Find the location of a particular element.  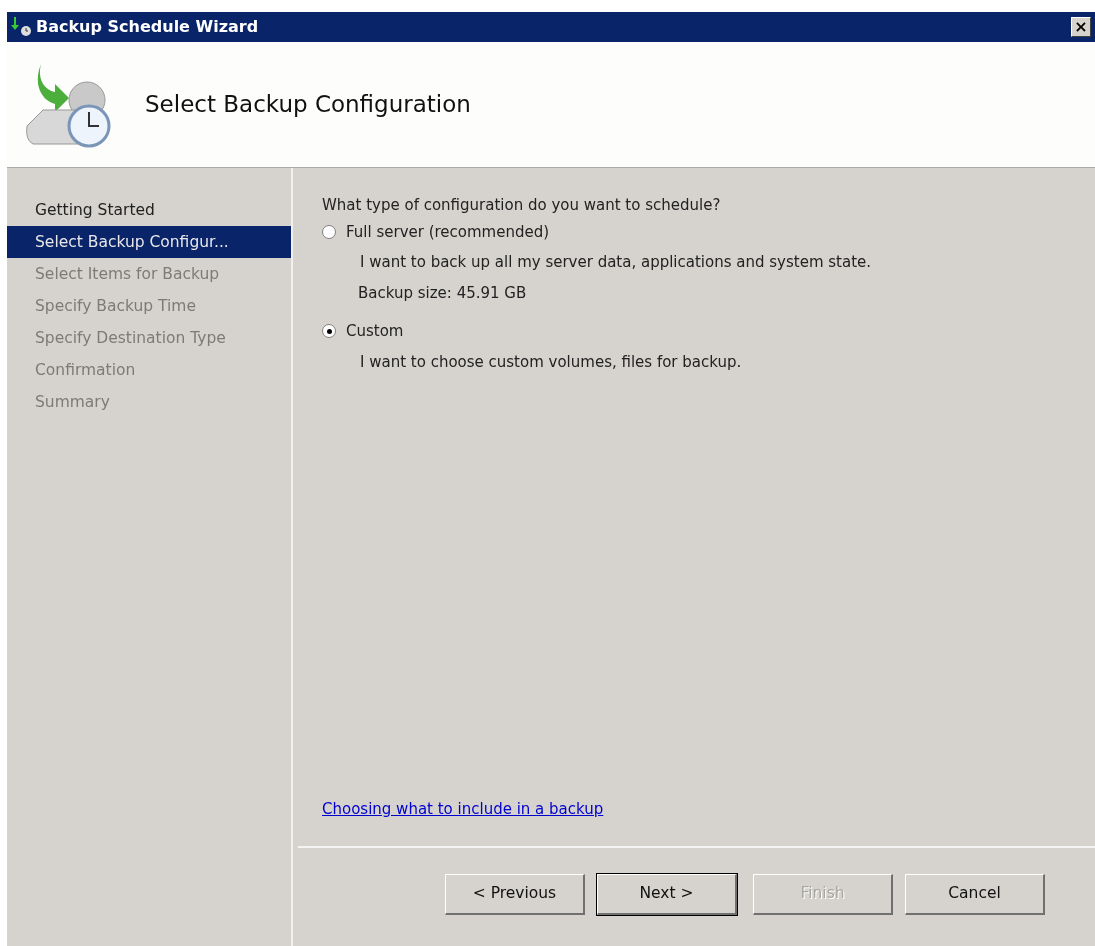

option-description: Backup size: 45.91 GB is located at coordinates (443, 293).